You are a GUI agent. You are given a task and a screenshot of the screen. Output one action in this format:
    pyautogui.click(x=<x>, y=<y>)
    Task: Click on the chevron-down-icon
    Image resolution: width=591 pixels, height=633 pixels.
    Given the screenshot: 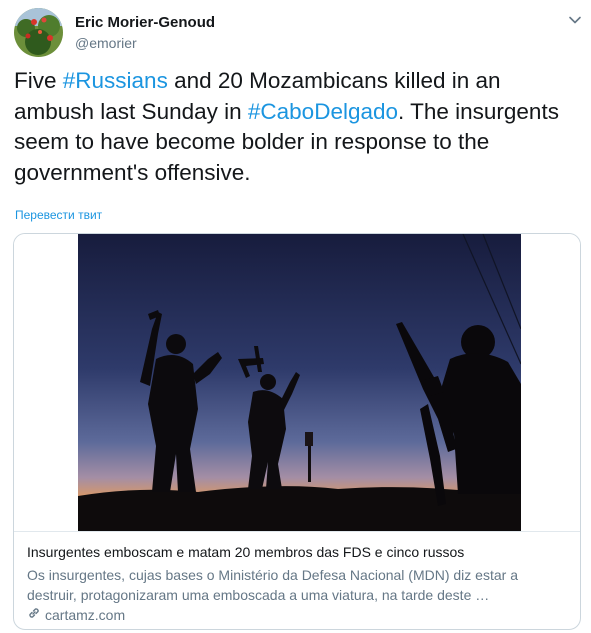 What is the action you would take?
    pyautogui.click(x=575, y=20)
    